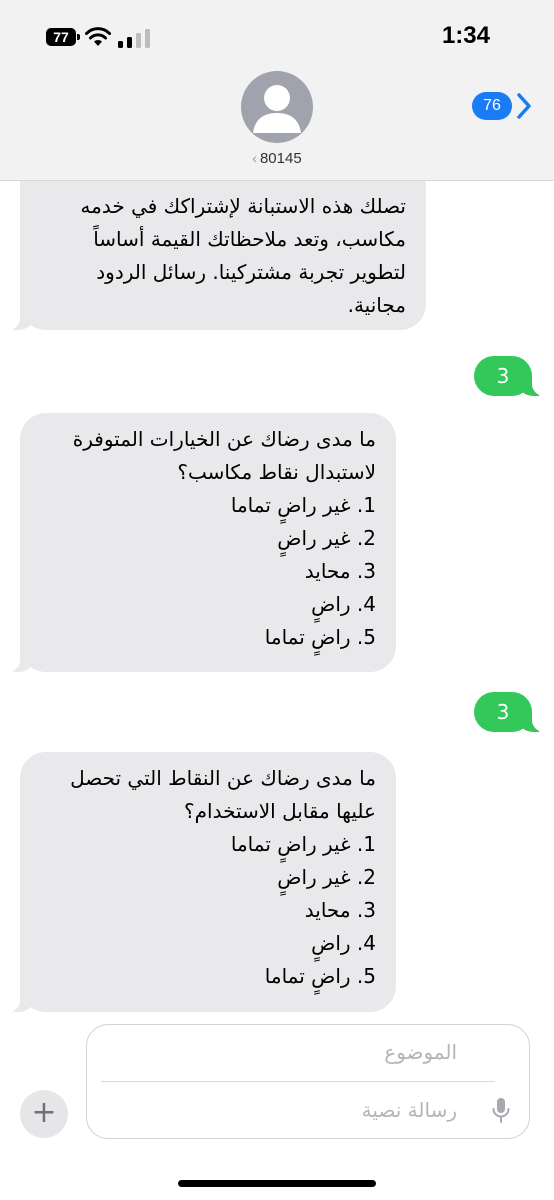 This screenshot has height=1200, width=554. What do you see at coordinates (524, 106) in the screenshot?
I see `chevron-right-icon` at bounding box center [524, 106].